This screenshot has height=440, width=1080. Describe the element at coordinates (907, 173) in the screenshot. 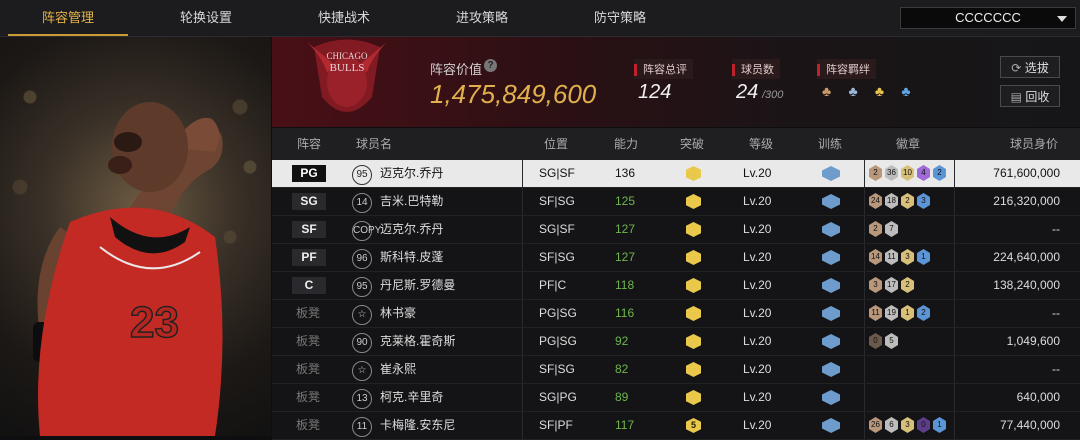

I see `badge-icon: 10` at that location.